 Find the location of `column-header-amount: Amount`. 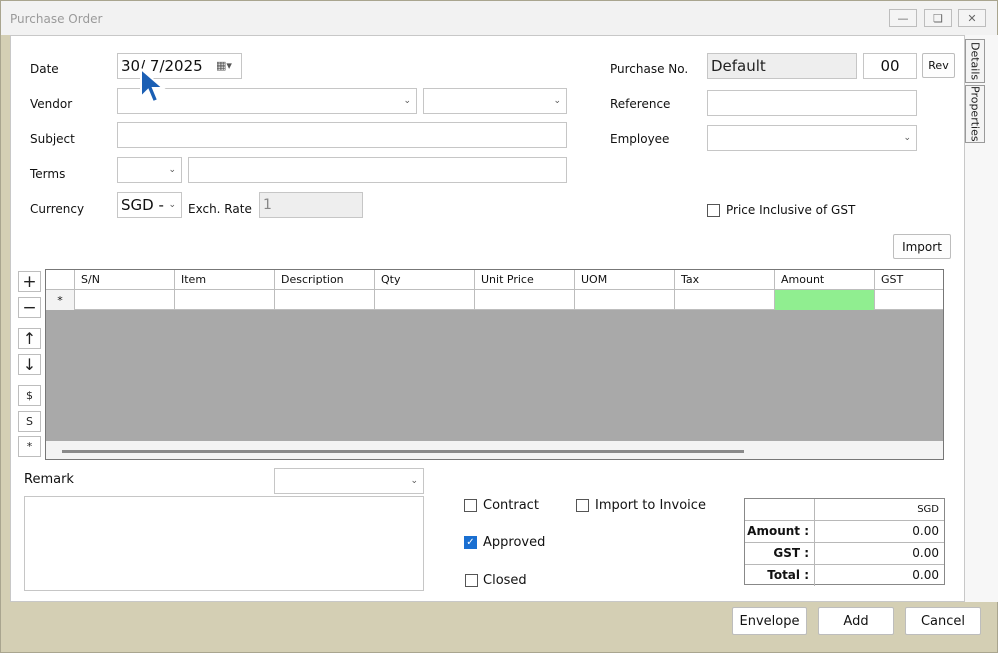

column-header-amount: Amount is located at coordinates (825, 280).